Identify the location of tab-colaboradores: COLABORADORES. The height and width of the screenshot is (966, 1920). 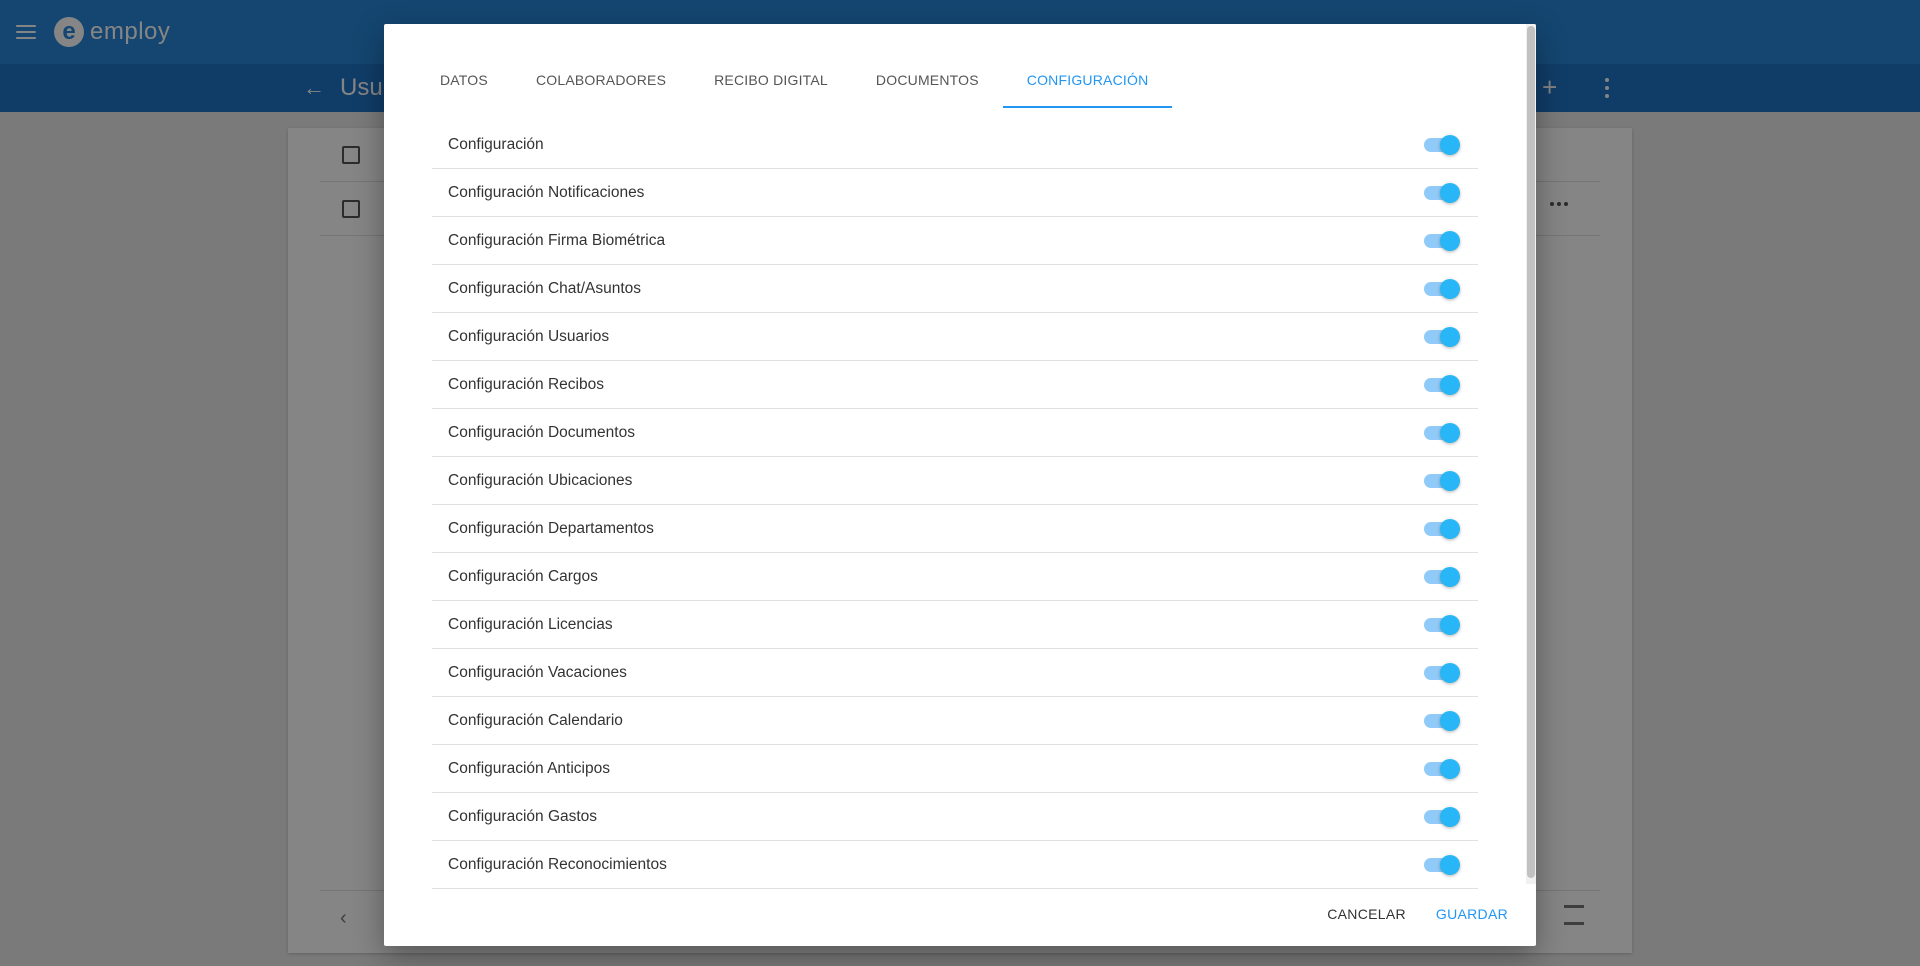
(601, 83).